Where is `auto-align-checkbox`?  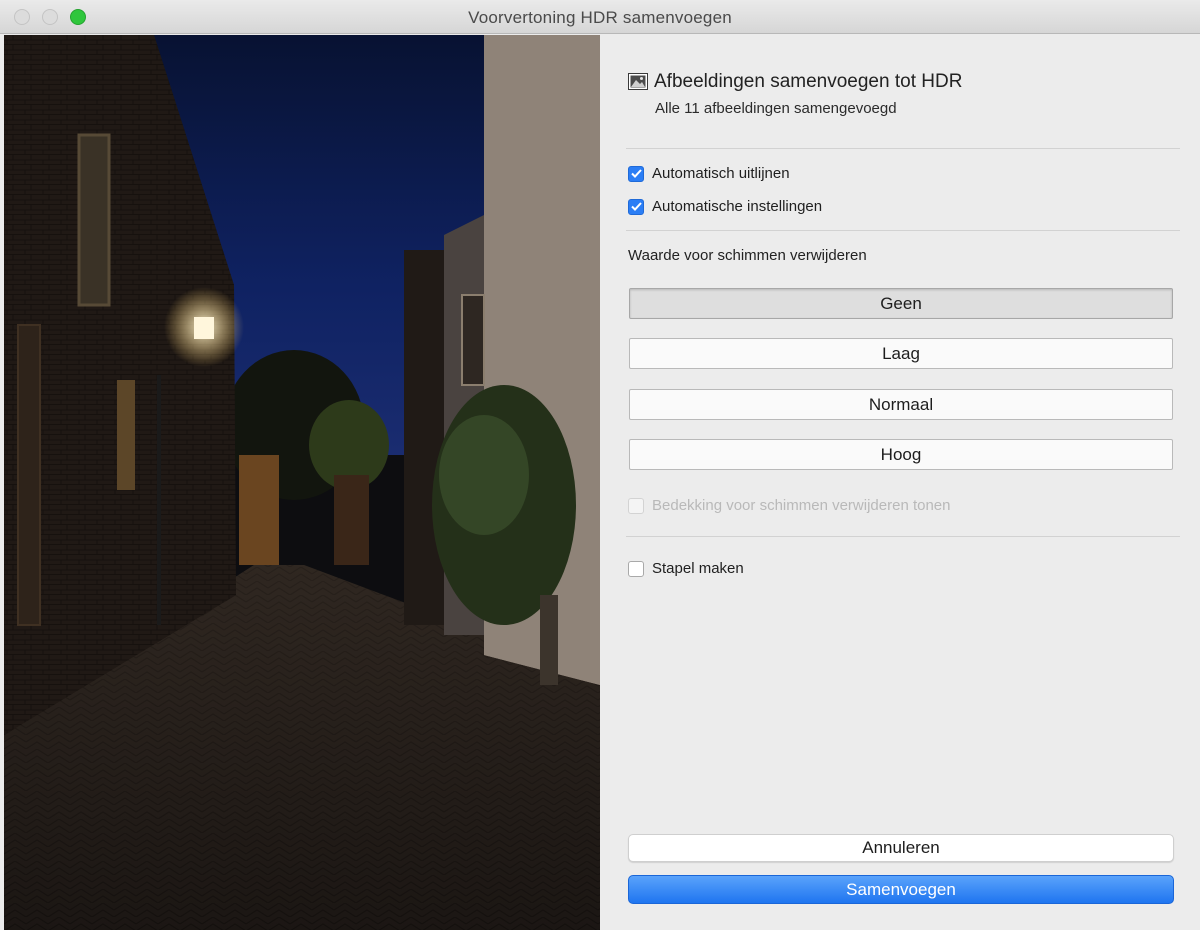 auto-align-checkbox is located at coordinates (636, 173).